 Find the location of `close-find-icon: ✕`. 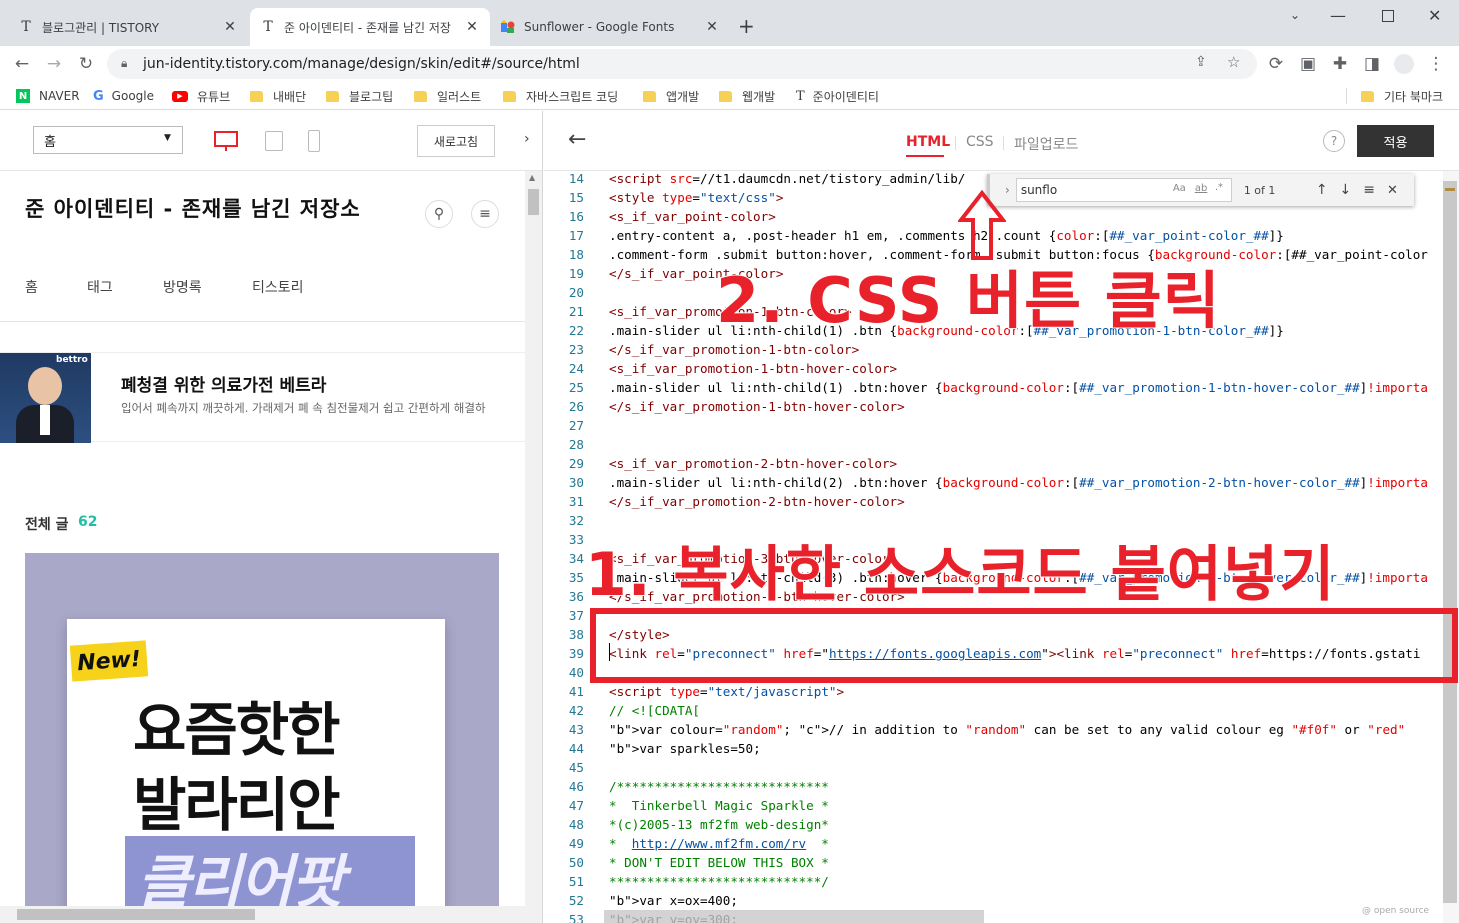

close-find-icon: ✕ is located at coordinates (1392, 190).